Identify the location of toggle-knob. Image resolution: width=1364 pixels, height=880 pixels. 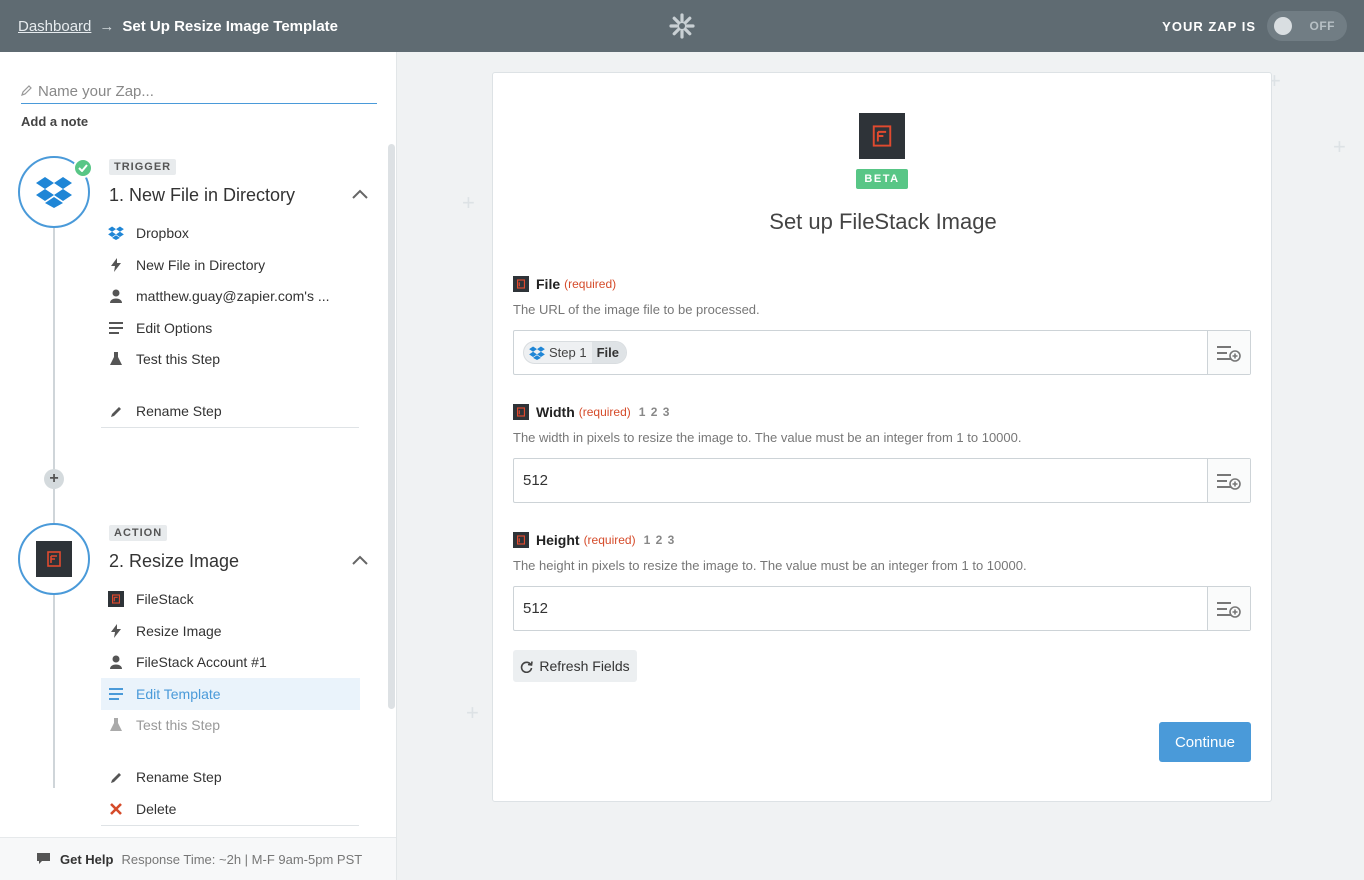
(1283, 26).